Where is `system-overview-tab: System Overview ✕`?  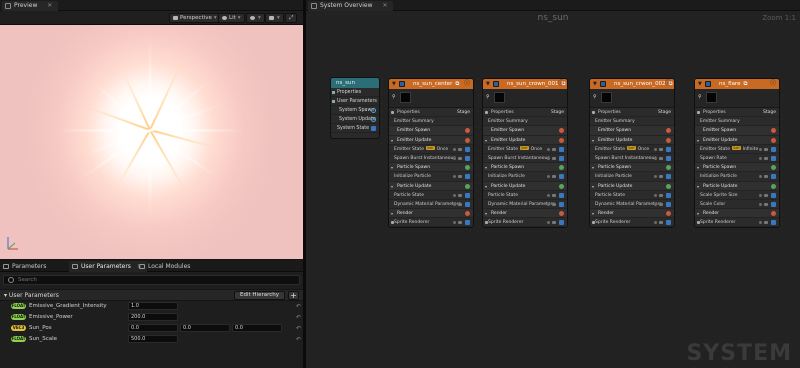
system-overview-tab: System Overview ✕ is located at coordinates (351, 6).